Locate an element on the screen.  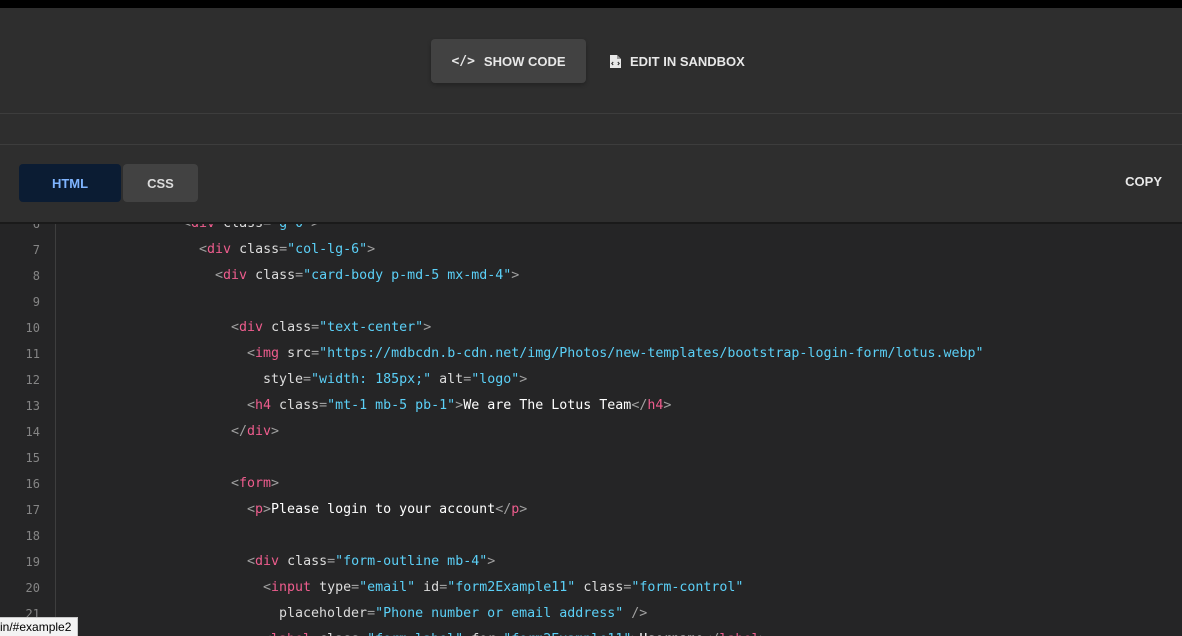
line-number: 9 is located at coordinates (36, 302).